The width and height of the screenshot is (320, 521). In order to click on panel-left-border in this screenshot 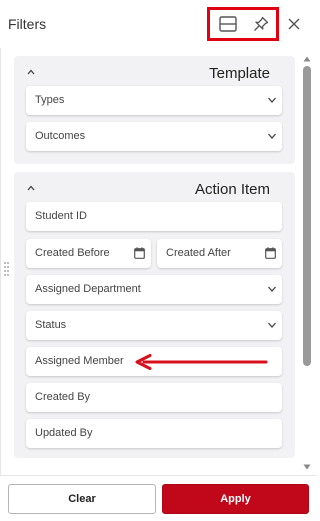, I will do `click(0, 261)`.